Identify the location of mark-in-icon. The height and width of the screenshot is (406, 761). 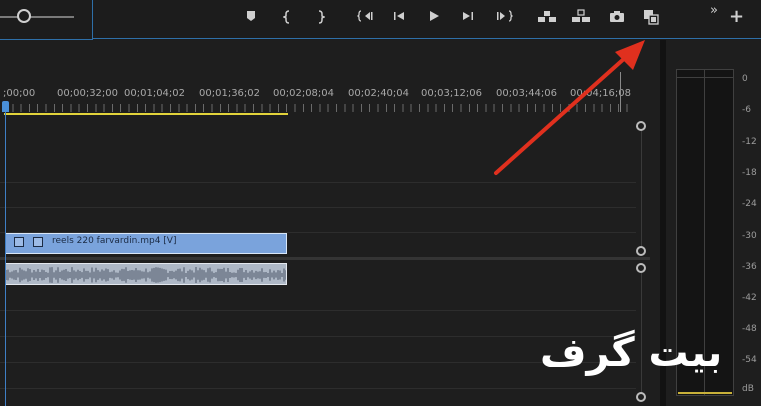
(288, 18).